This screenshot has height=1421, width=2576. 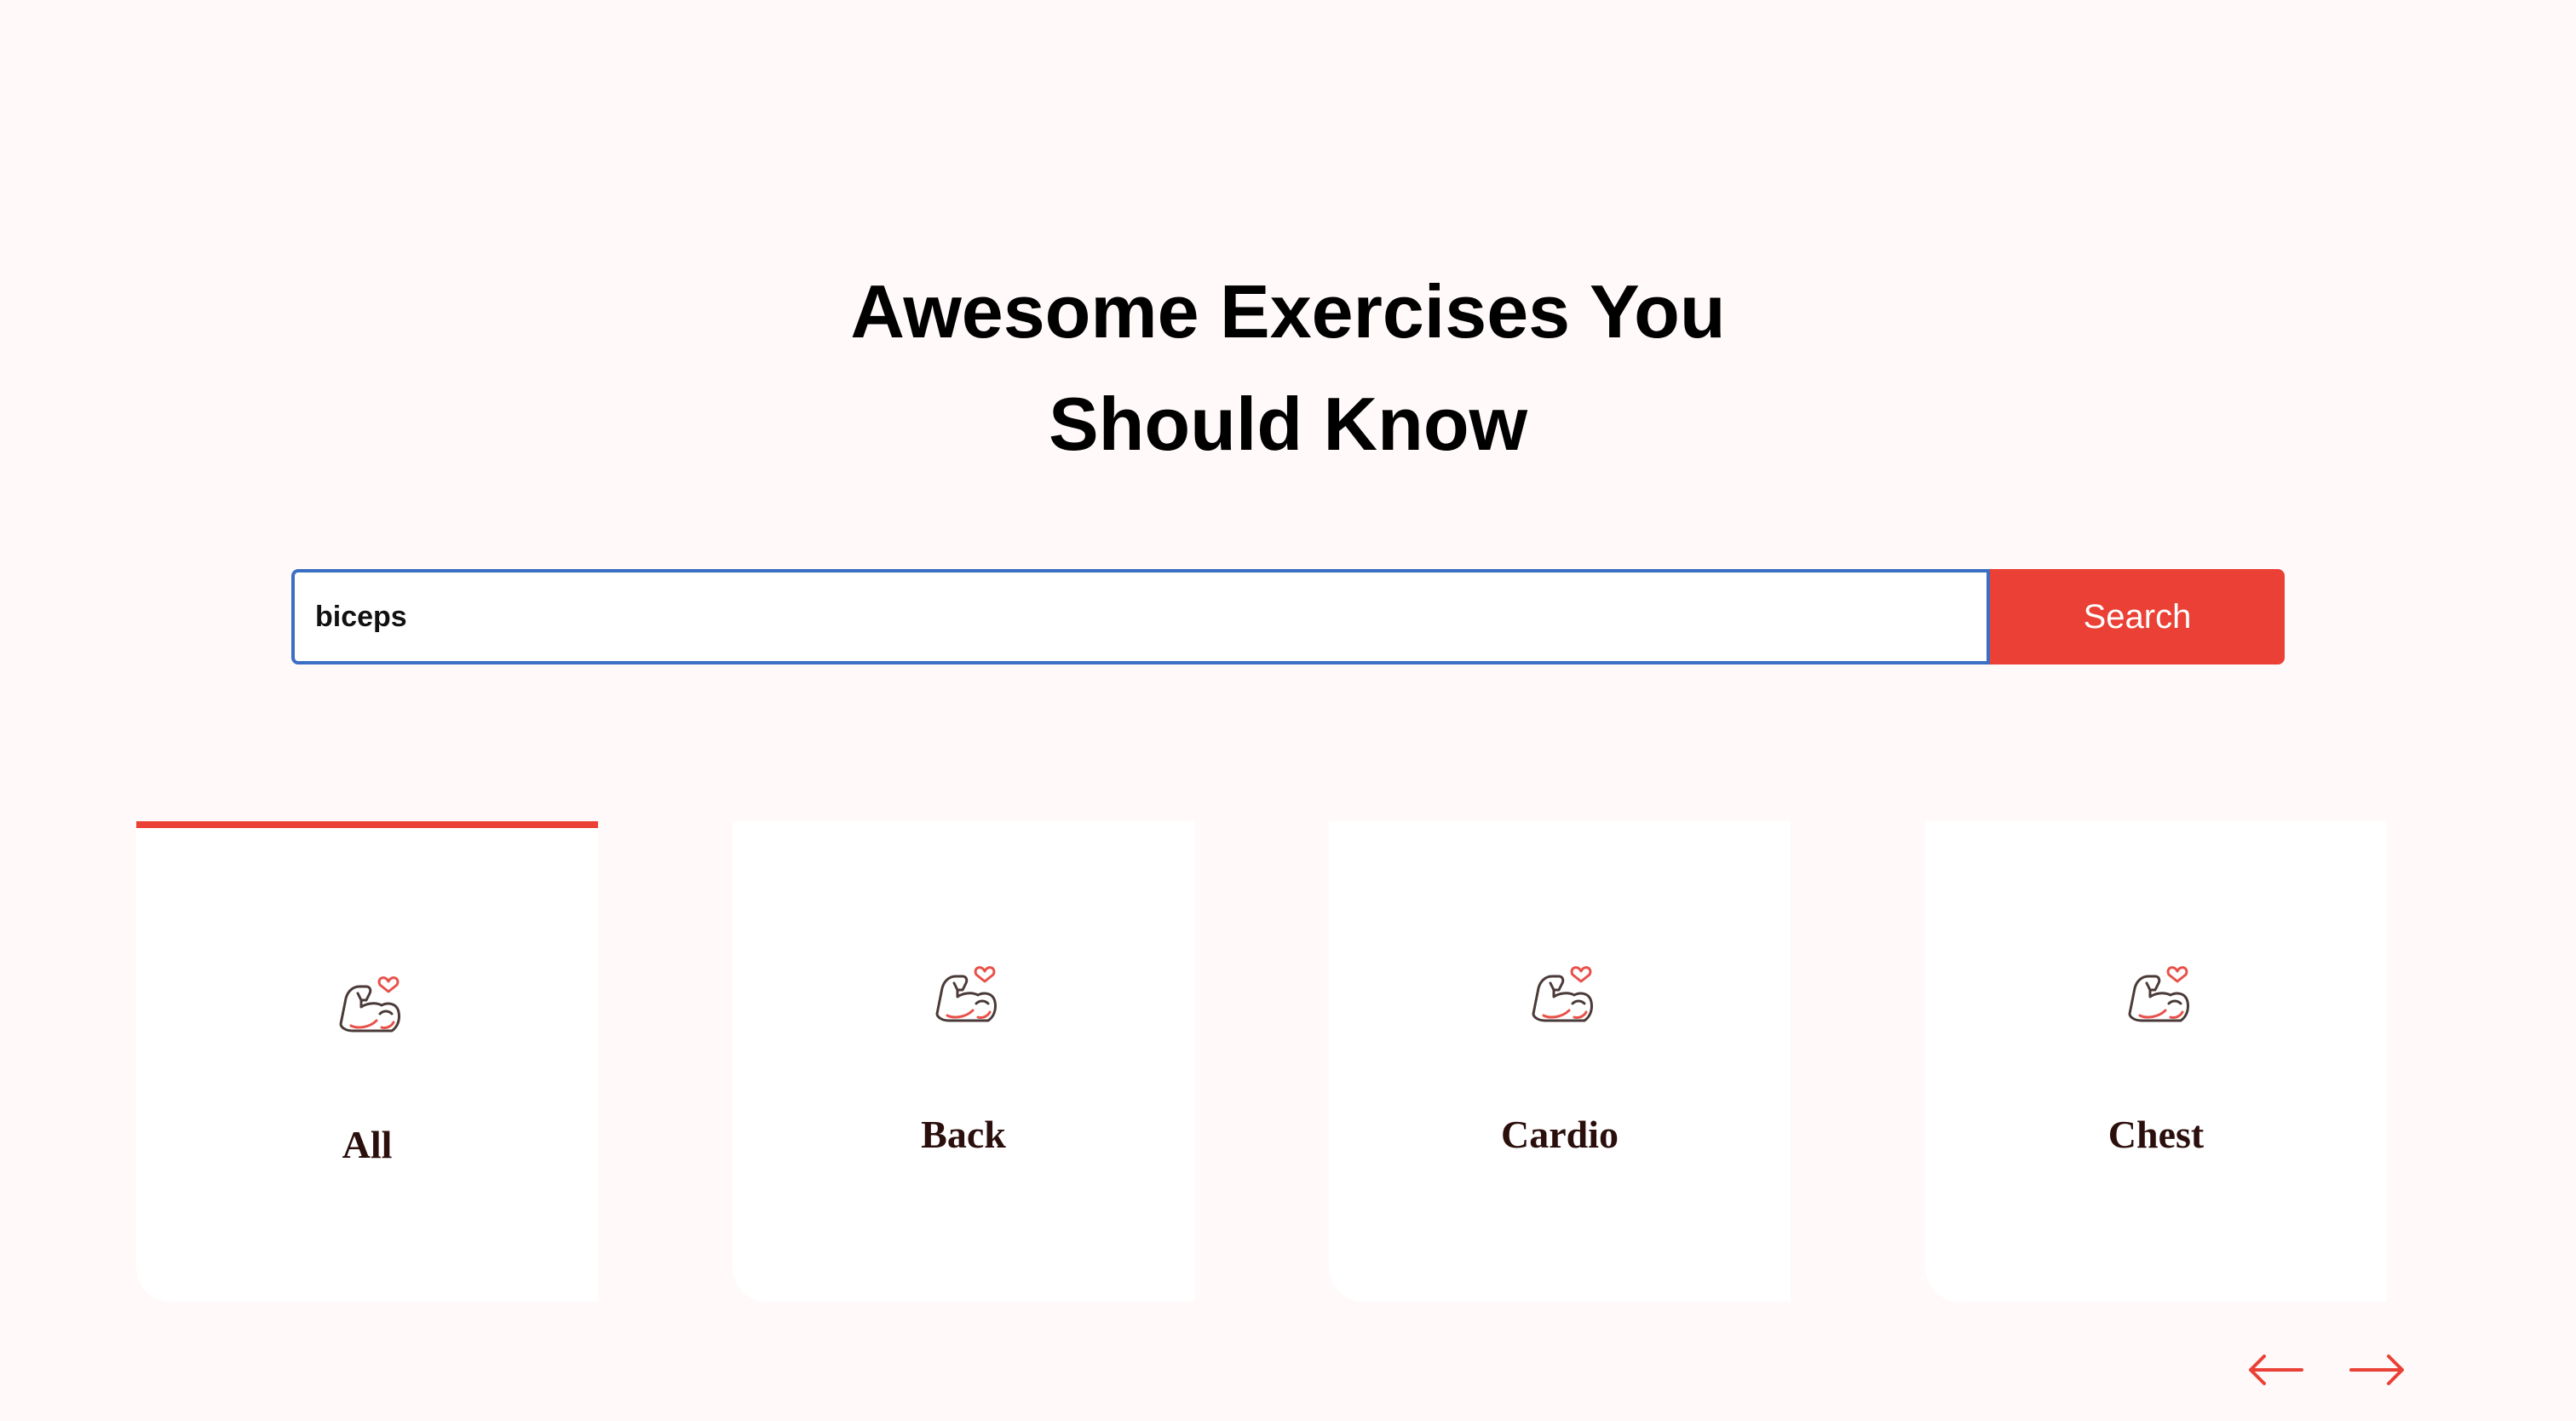 I want to click on search-bar: Search, so click(x=1288, y=616).